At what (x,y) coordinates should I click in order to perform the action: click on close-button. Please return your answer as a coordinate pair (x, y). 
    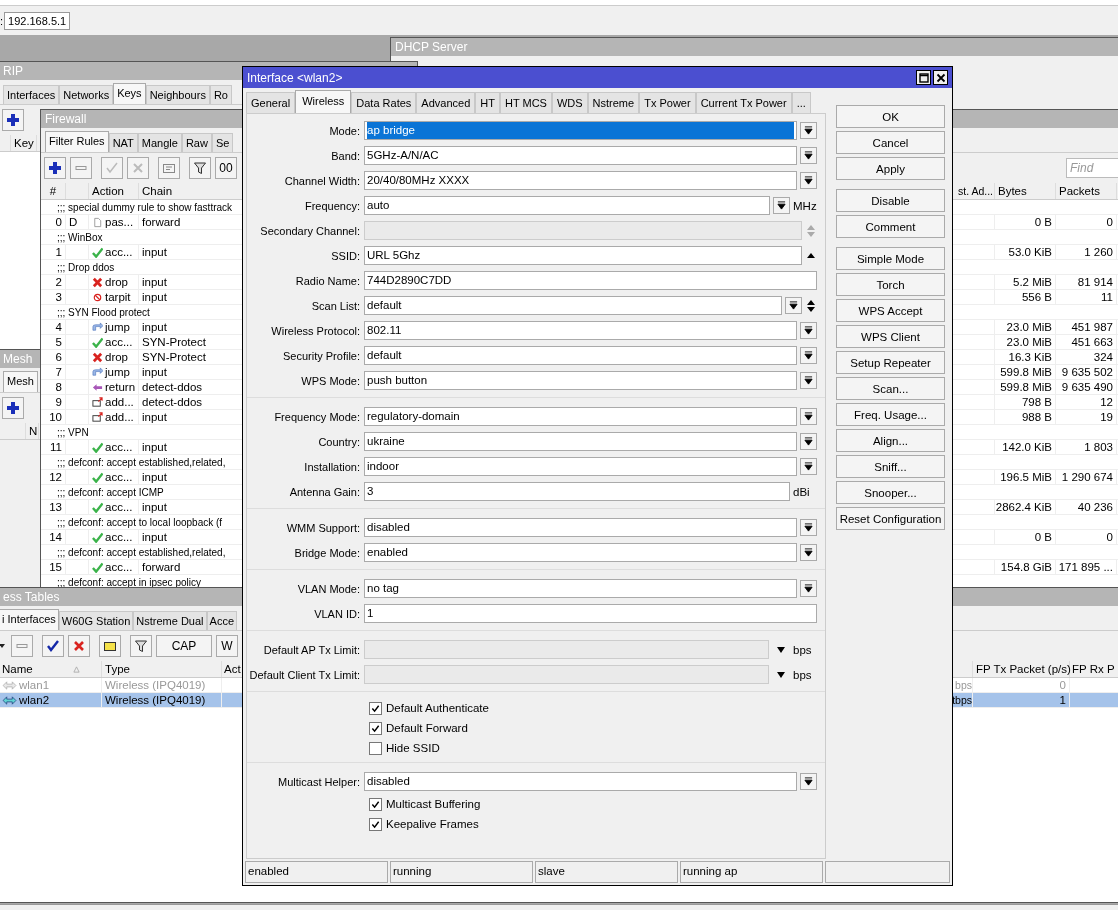
    Looking at the image, I should click on (940, 77).